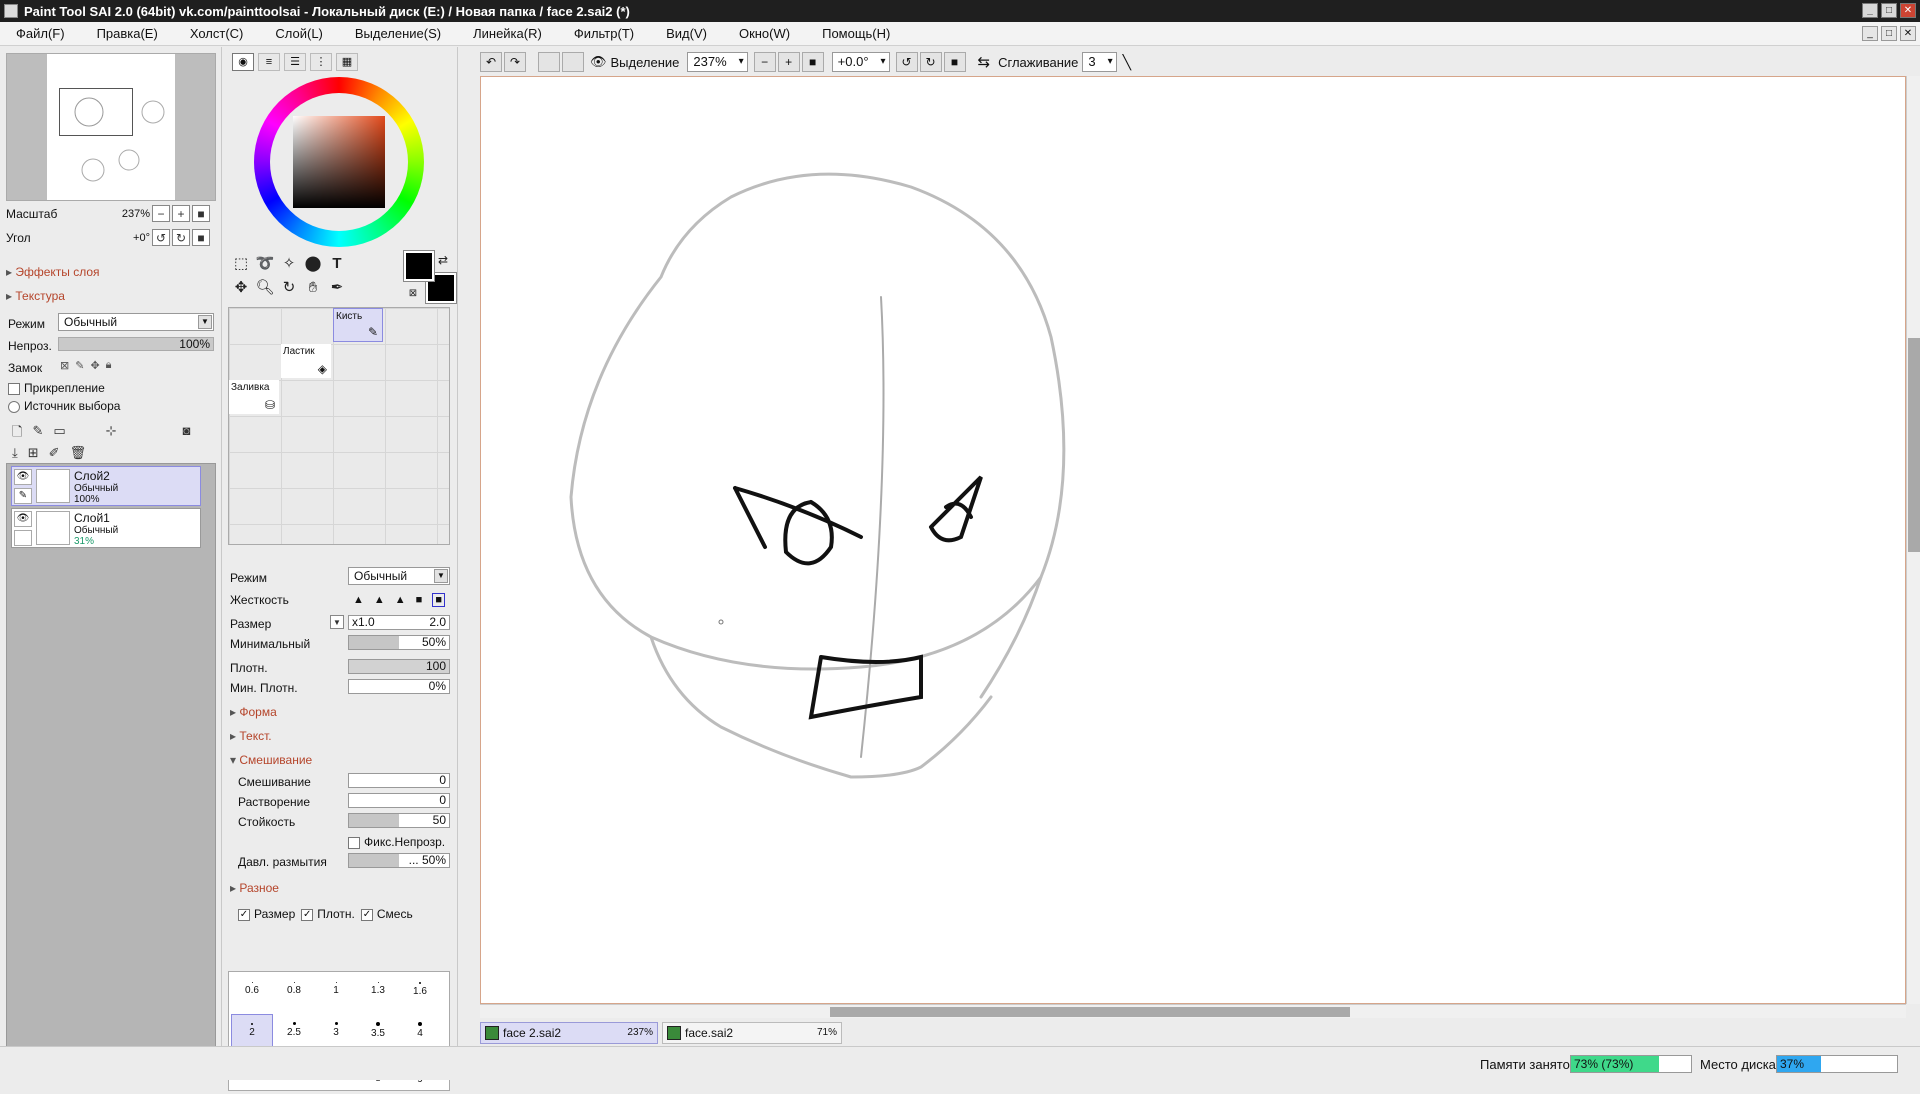 This screenshot has width=1920, height=1094. I want to click on deselect-icon, so click(549, 62).